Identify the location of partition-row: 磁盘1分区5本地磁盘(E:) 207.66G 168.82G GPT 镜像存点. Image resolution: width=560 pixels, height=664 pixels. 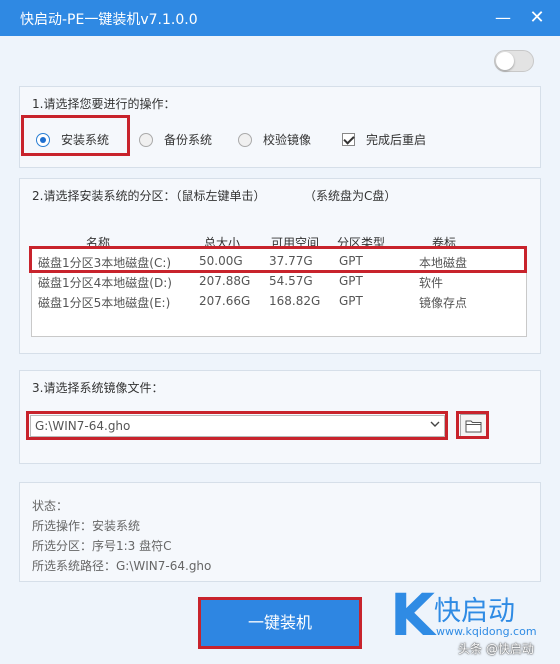
(279, 301).